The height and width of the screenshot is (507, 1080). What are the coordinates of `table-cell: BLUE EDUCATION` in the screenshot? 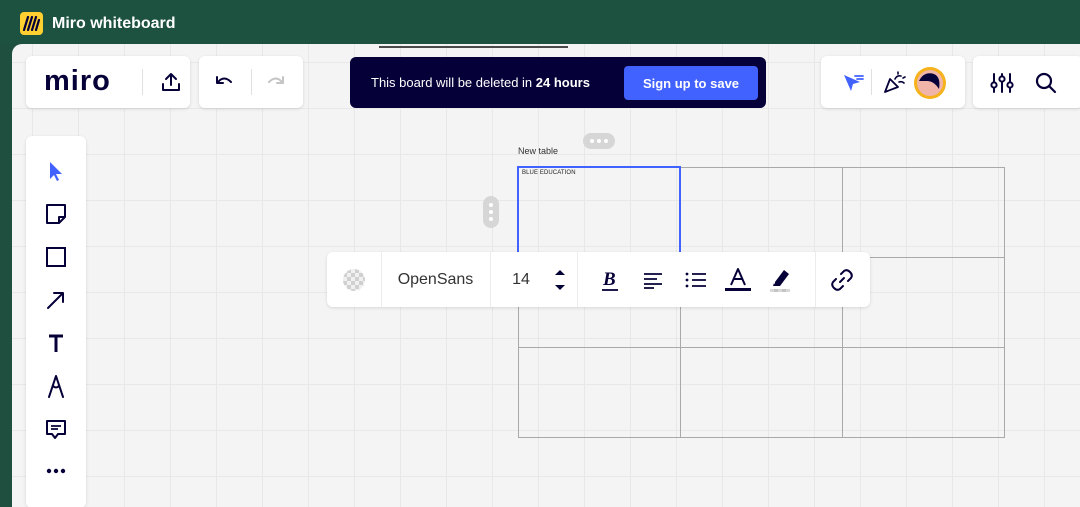 It's located at (599, 212).